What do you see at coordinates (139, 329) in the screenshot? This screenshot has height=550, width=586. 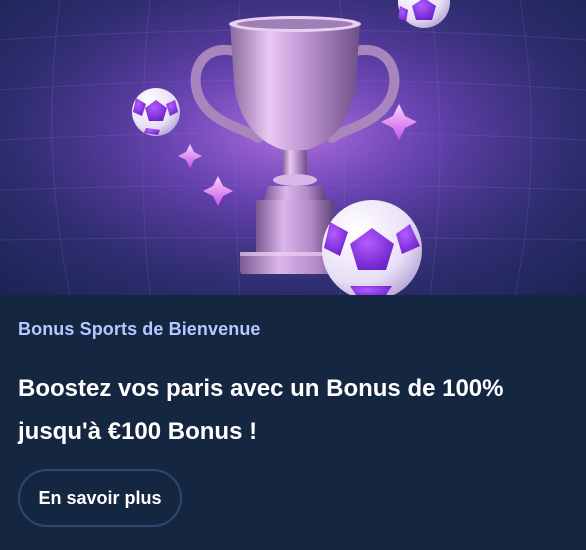 I see `promo-category-label: Bonus Sports de Bienvenue` at bounding box center [139, 329].